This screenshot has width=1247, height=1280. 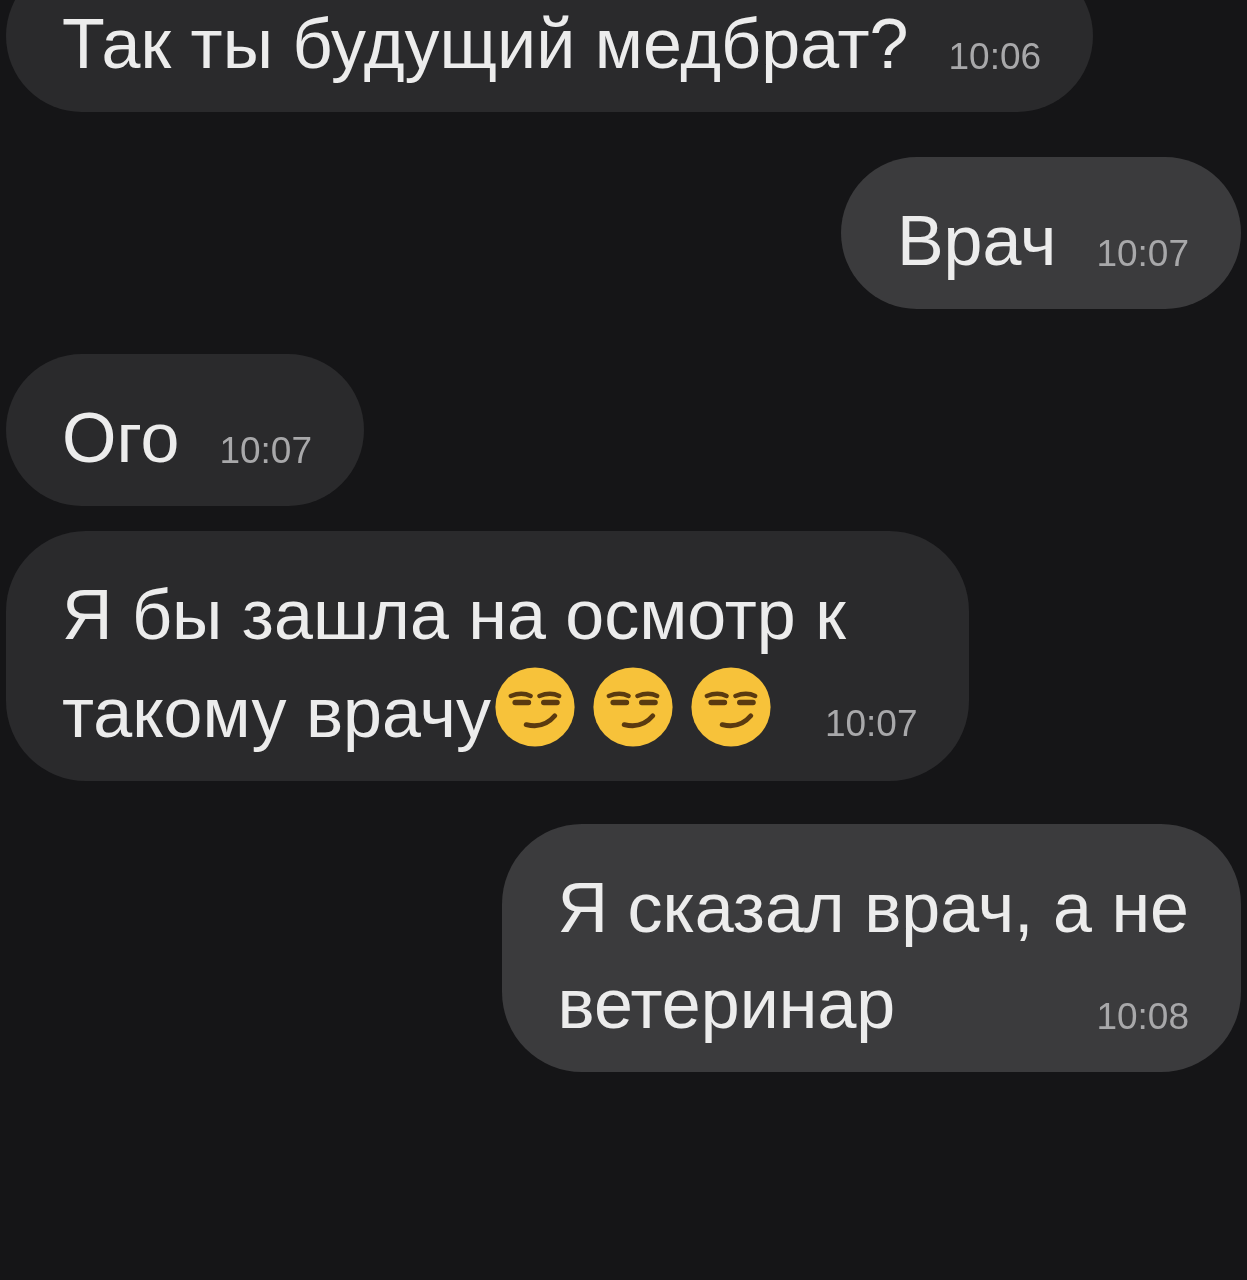 I want to click on message-text: ветеринар, so click(x=726, y=1004).